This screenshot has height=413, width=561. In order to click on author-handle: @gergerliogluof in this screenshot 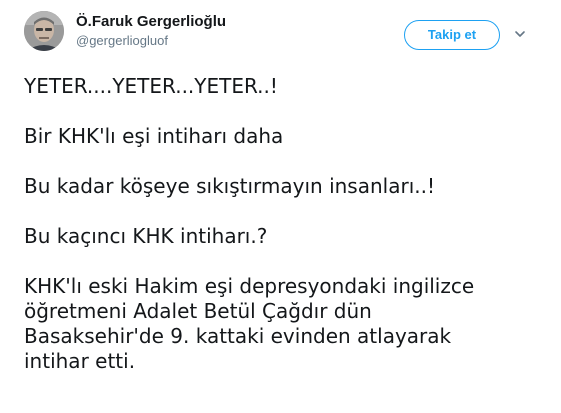, I will do `click(122, 41)`.